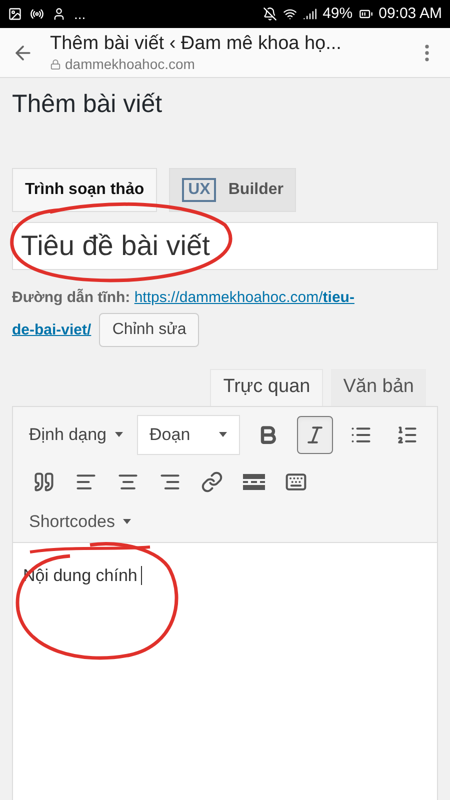  What do you see at coordinates (407, 435) in the screenshot?
I see `numbered-list-icon` at bounding box center [407, 435].